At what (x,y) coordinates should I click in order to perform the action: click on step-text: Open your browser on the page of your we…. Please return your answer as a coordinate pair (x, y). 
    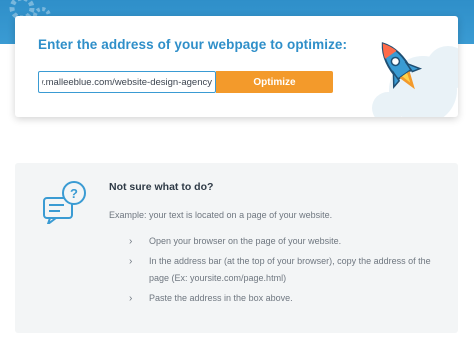
    Looking at the image, I should click on (245, 241).